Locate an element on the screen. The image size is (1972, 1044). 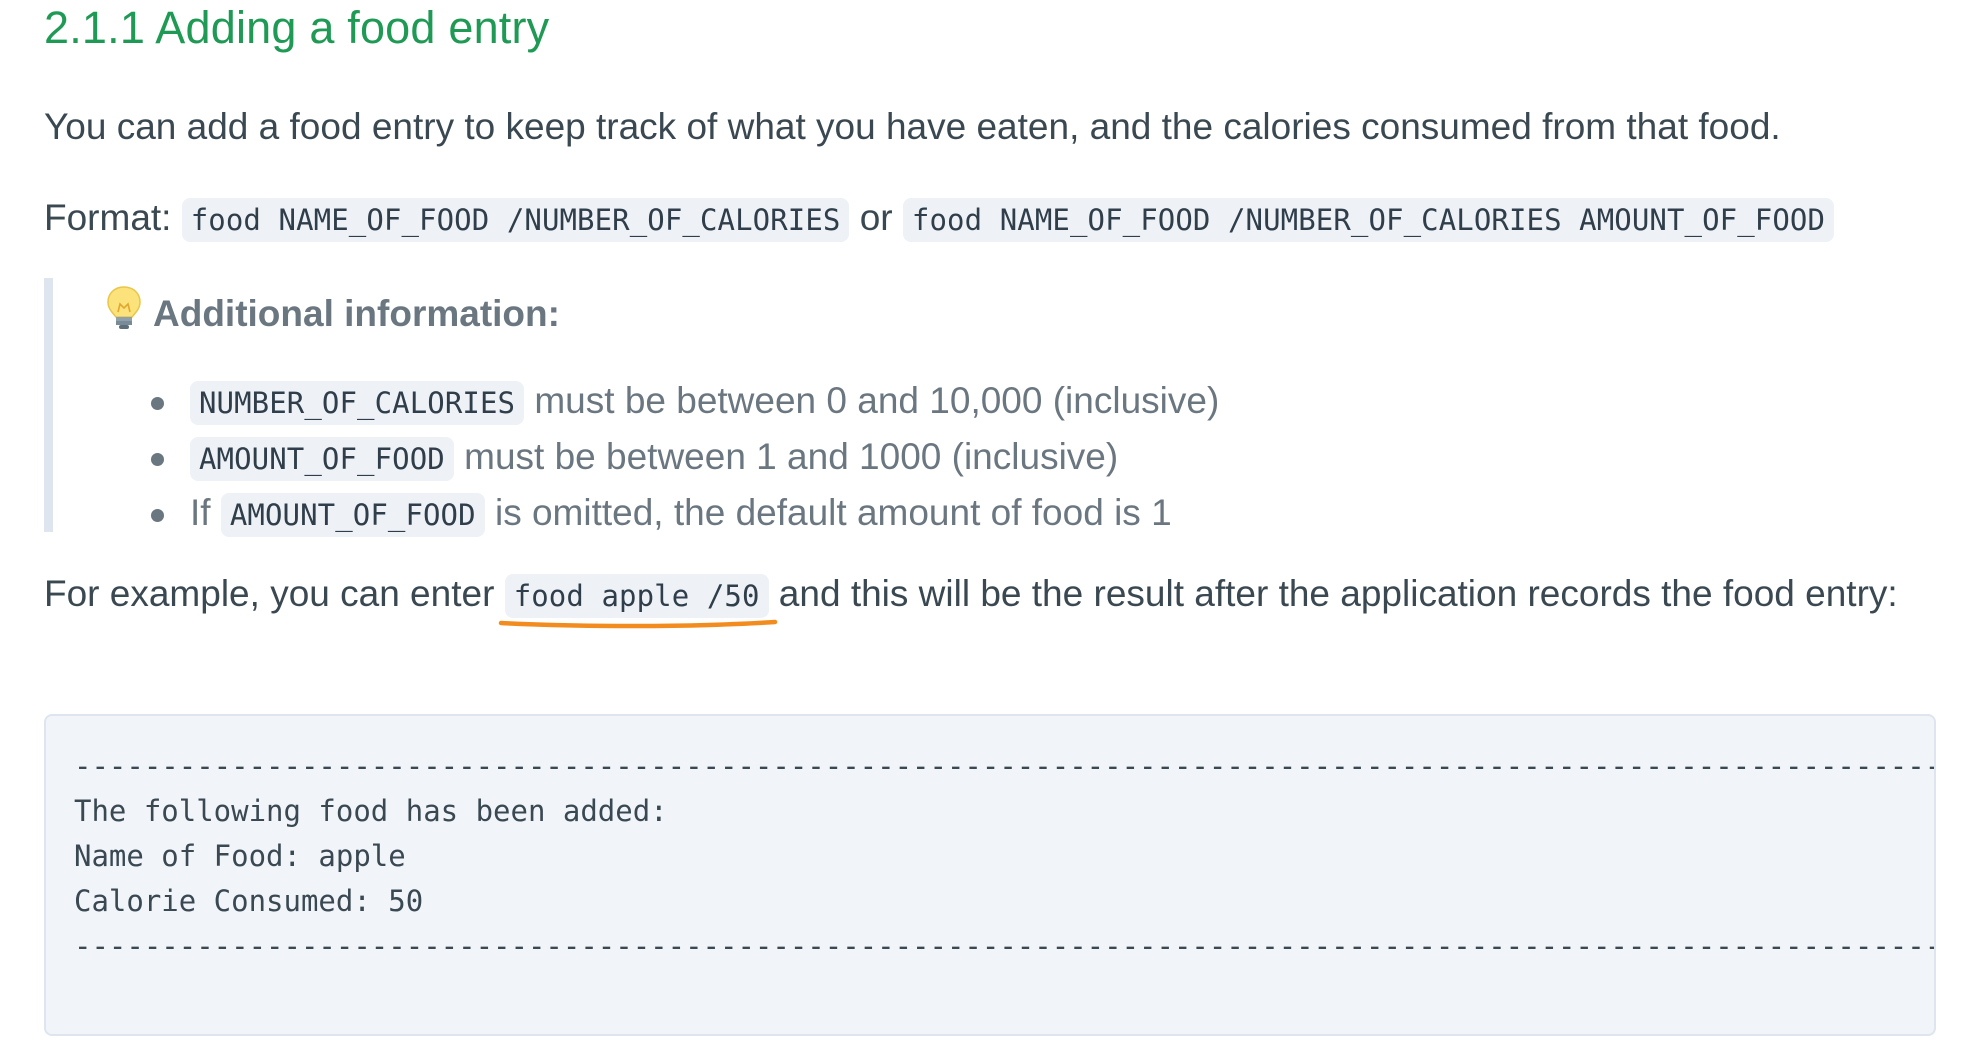
section-heading: 2.1.1 Adding a food entry is located at coordinates (297, 27).